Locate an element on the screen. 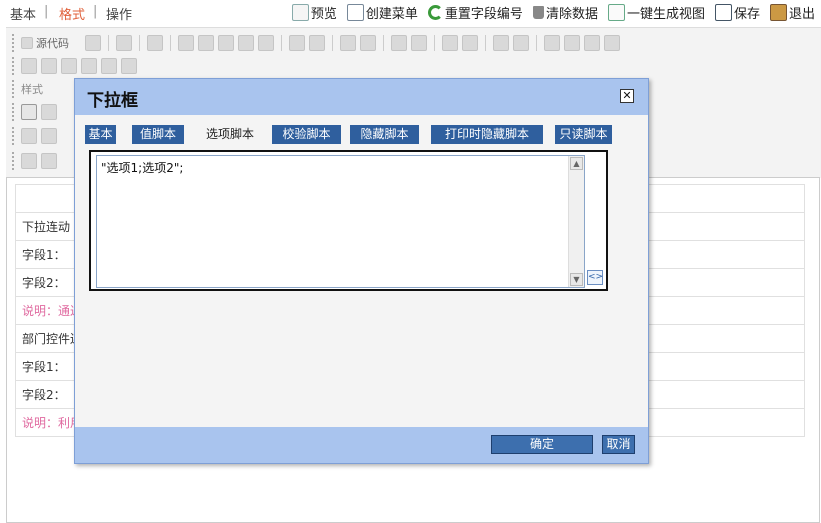 The width and height of the screenshot is (821, 523). spellcheck-icon is located at coordinates (317, 43).